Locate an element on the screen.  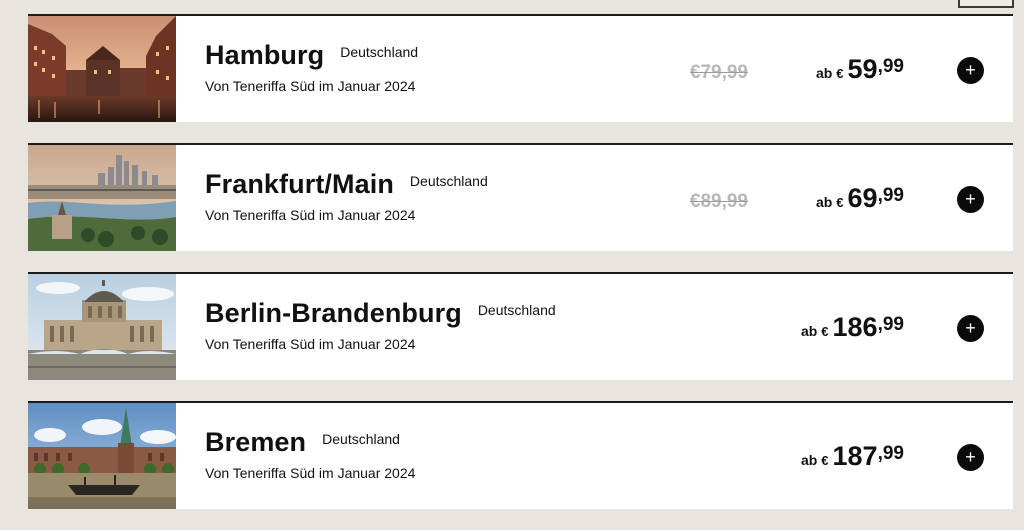
price-integer: 186 is located at coordinates (855, 327).